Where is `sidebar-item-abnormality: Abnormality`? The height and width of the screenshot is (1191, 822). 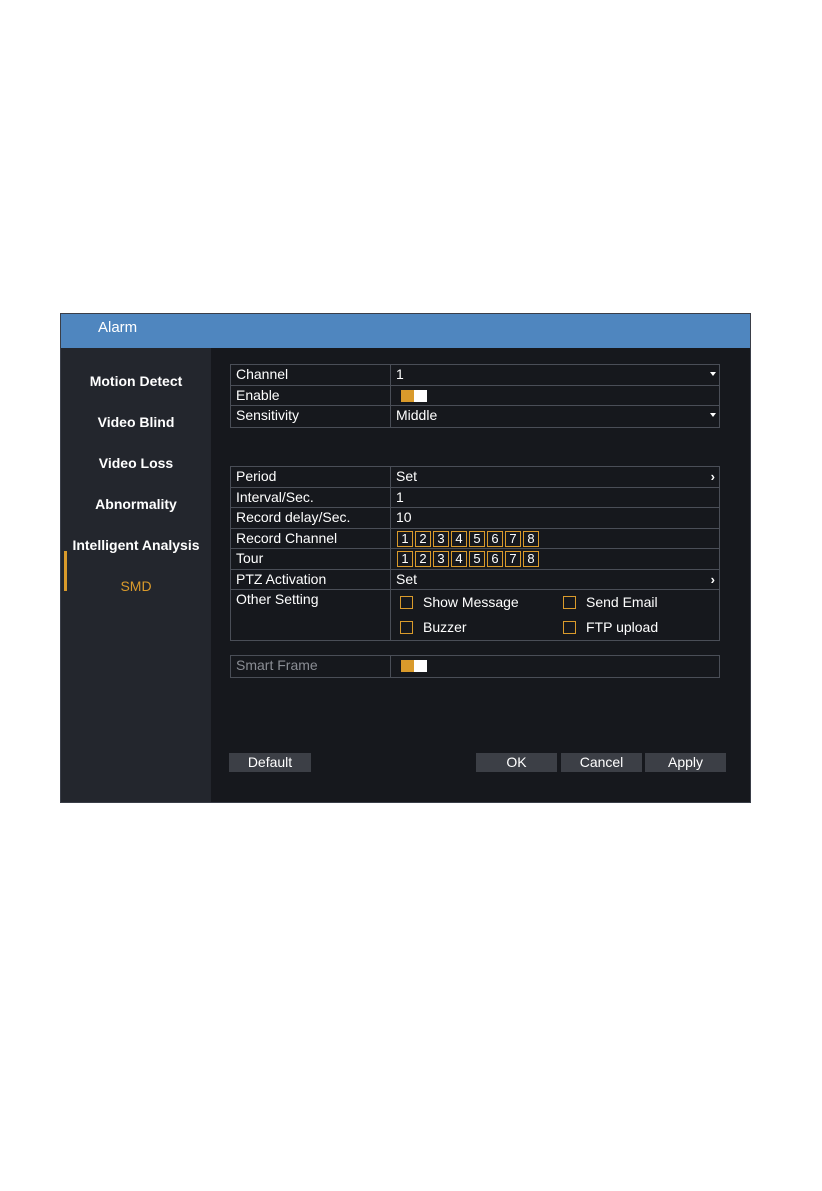 sidebar-item-abnormality: Abnormality is located at coordinates (136, 504).